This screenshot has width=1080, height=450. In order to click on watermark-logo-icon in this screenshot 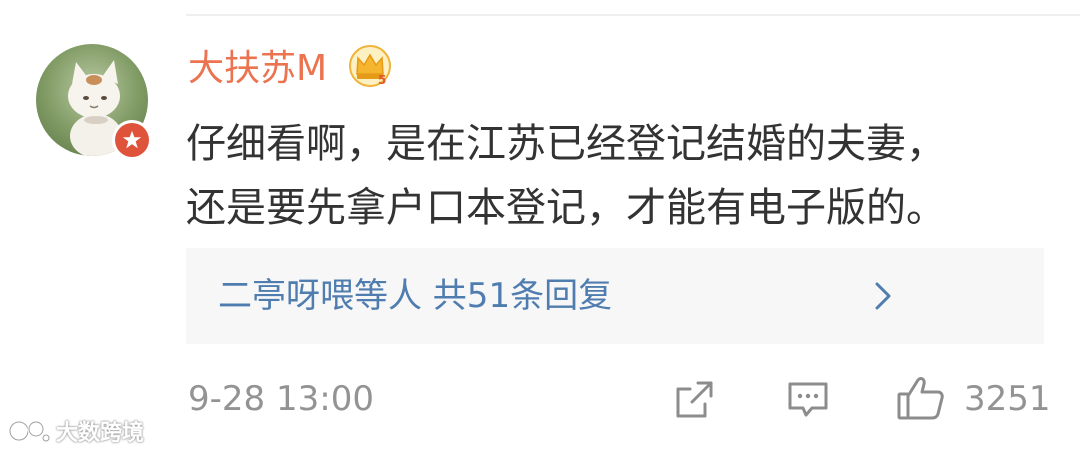, I will do `click(29, 431)`.